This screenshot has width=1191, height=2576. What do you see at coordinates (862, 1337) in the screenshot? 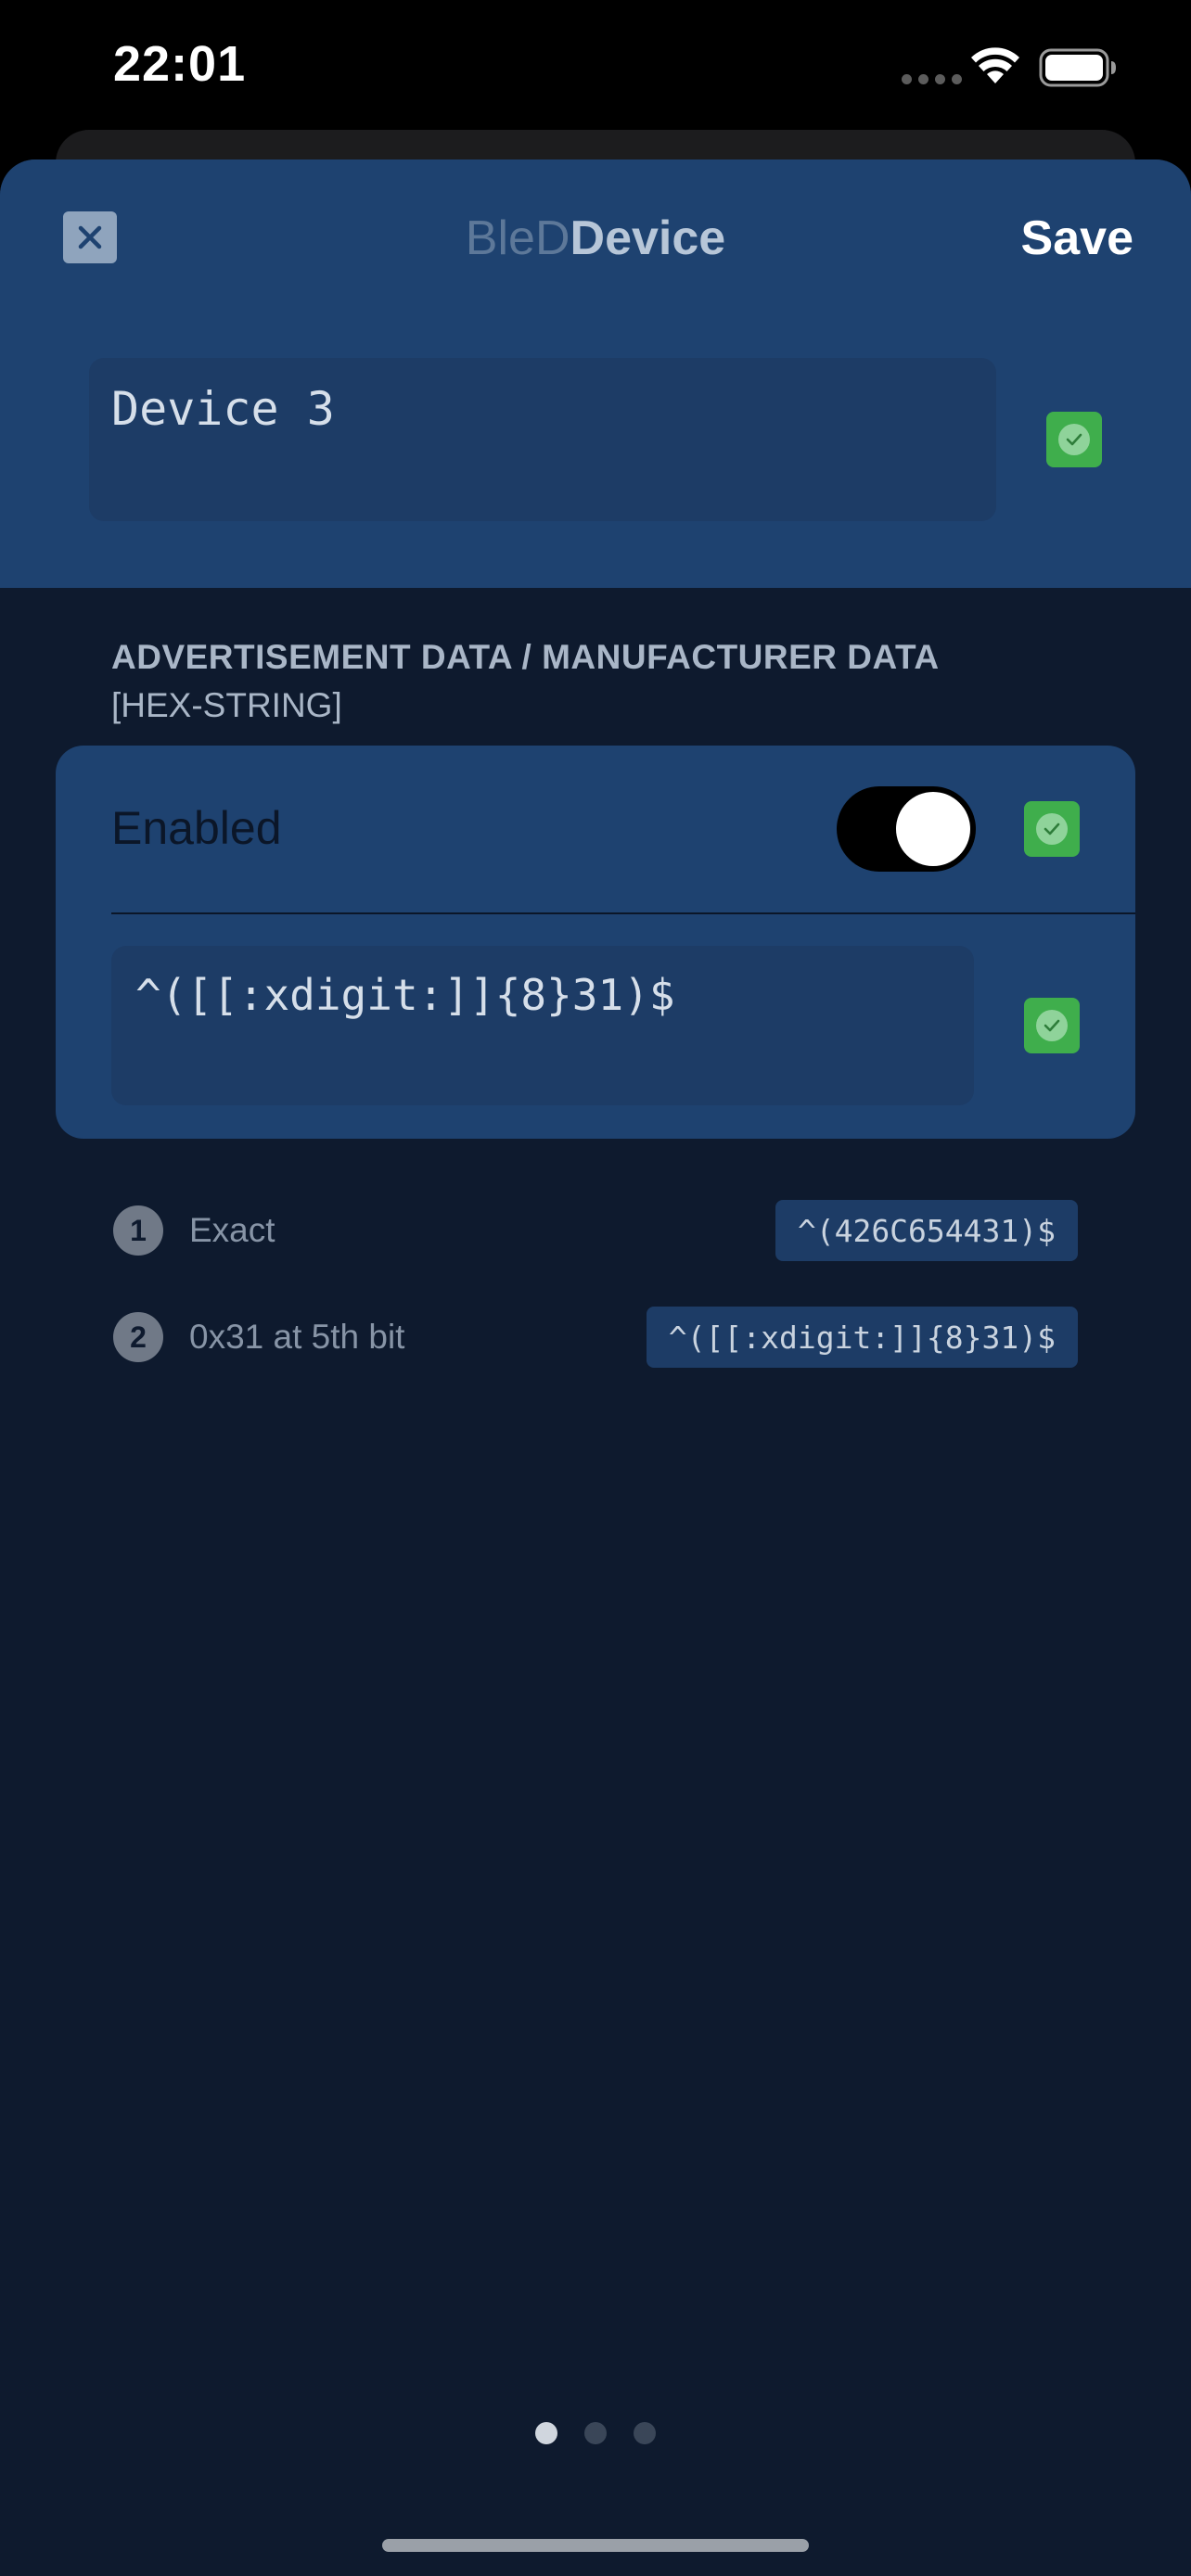
I see `example-pattern-chip: ^([[:xdigit:]]{8}31)$` at bounding box center [862, 1337].